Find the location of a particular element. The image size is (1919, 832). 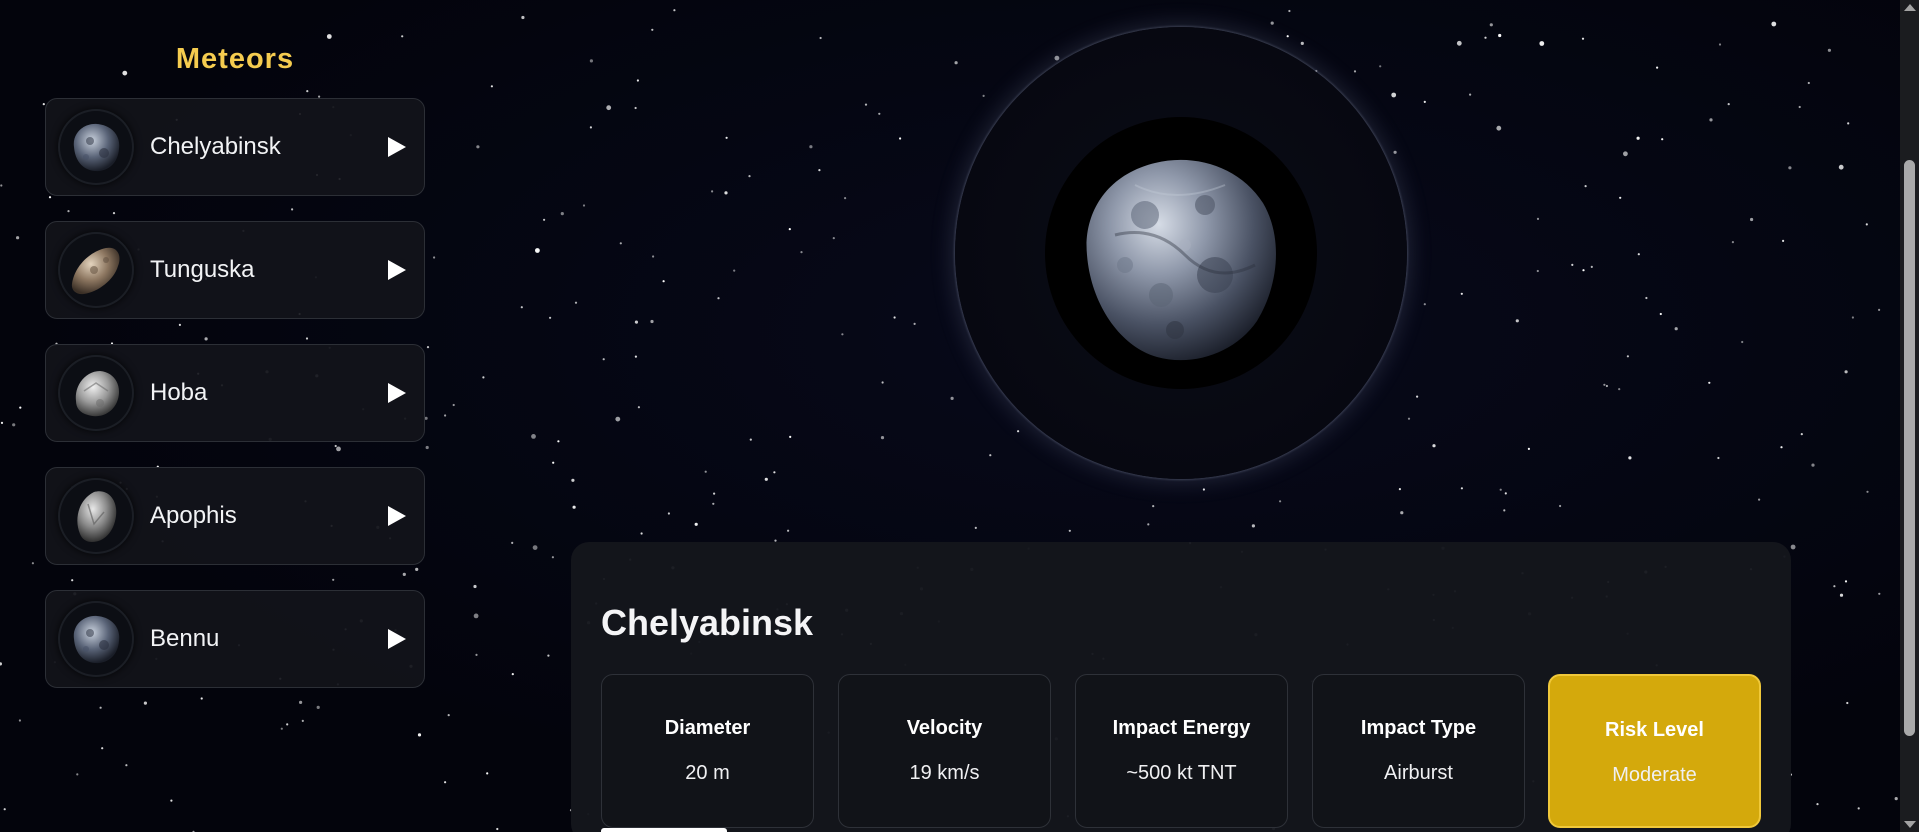

stat-card-risk-level: Risk Level Moderate is located at coordinates (1654, 751).